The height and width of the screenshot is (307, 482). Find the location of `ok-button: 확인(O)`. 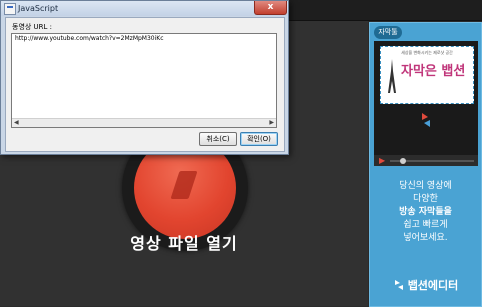

ok-button: 확인(O) is located at coordinates (259, 139).